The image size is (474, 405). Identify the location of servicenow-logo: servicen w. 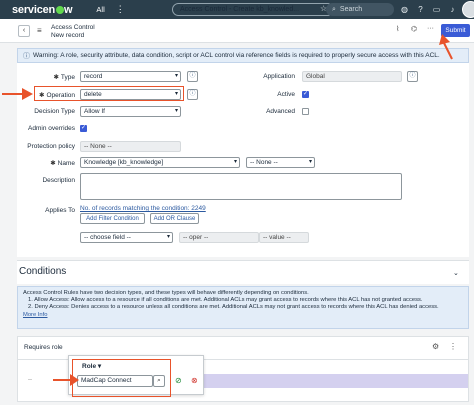
(42, 9).